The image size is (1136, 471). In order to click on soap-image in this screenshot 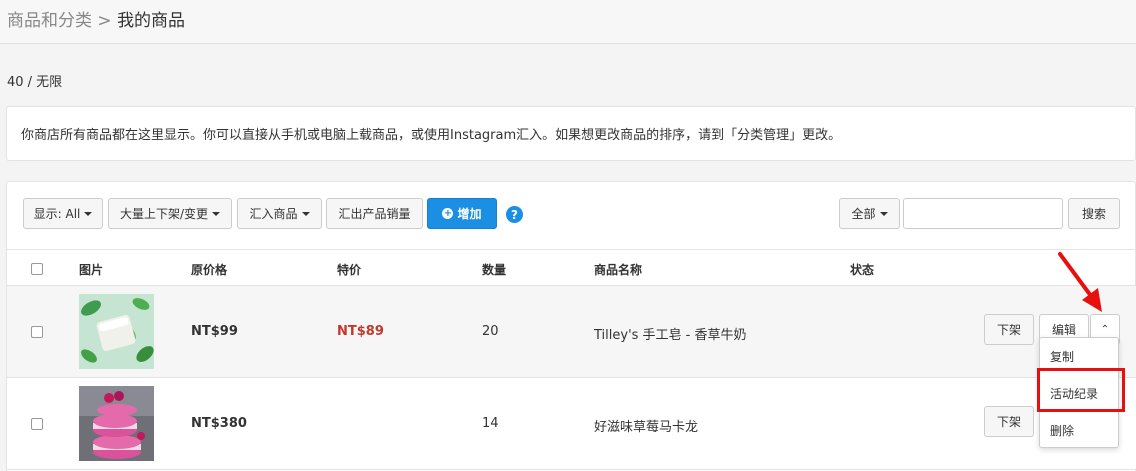, I will do `click(116, 331)`.